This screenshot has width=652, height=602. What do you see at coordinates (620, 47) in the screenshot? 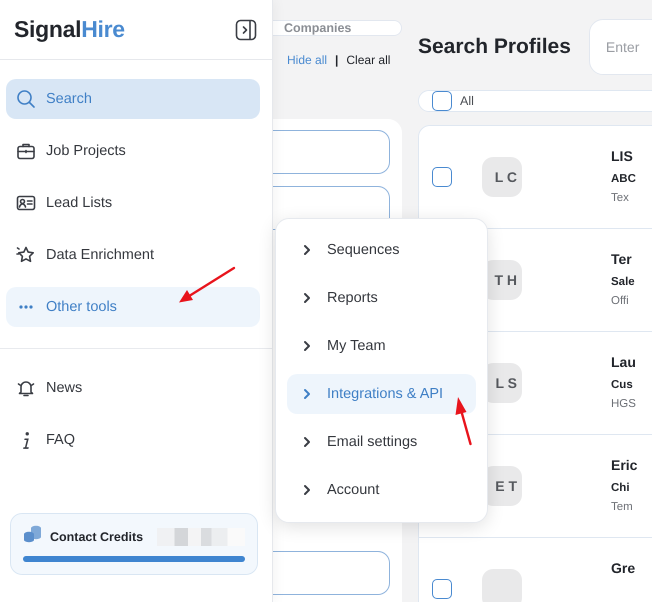
I see `search-field: Enter` at bounding box center [620, 47].